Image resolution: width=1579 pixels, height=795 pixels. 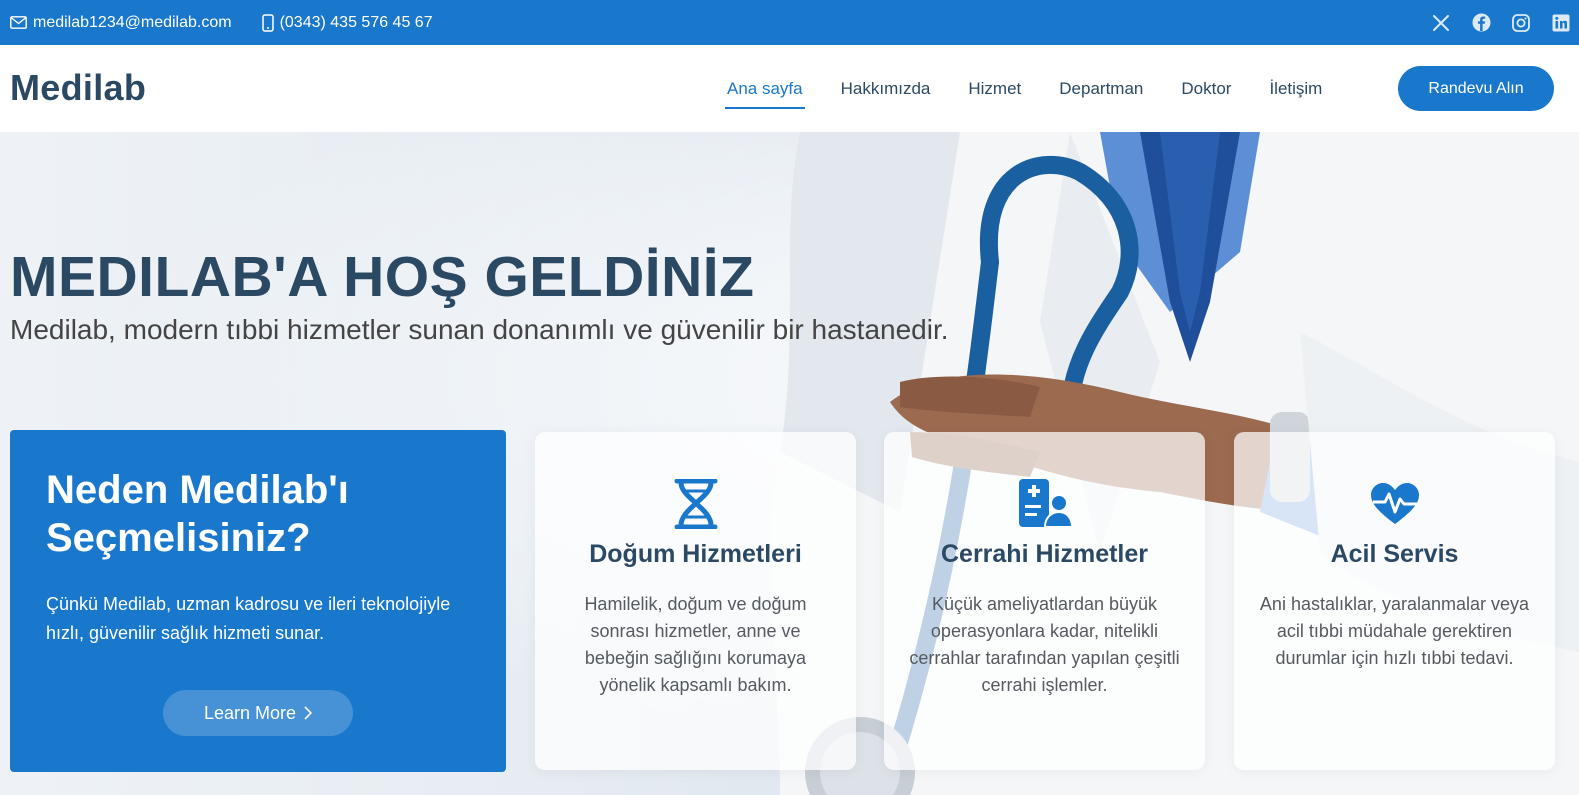 What do you see at coordinates (695, 504) in the screenshot?
I see `dna-icon` at bounding box center [695, 504].